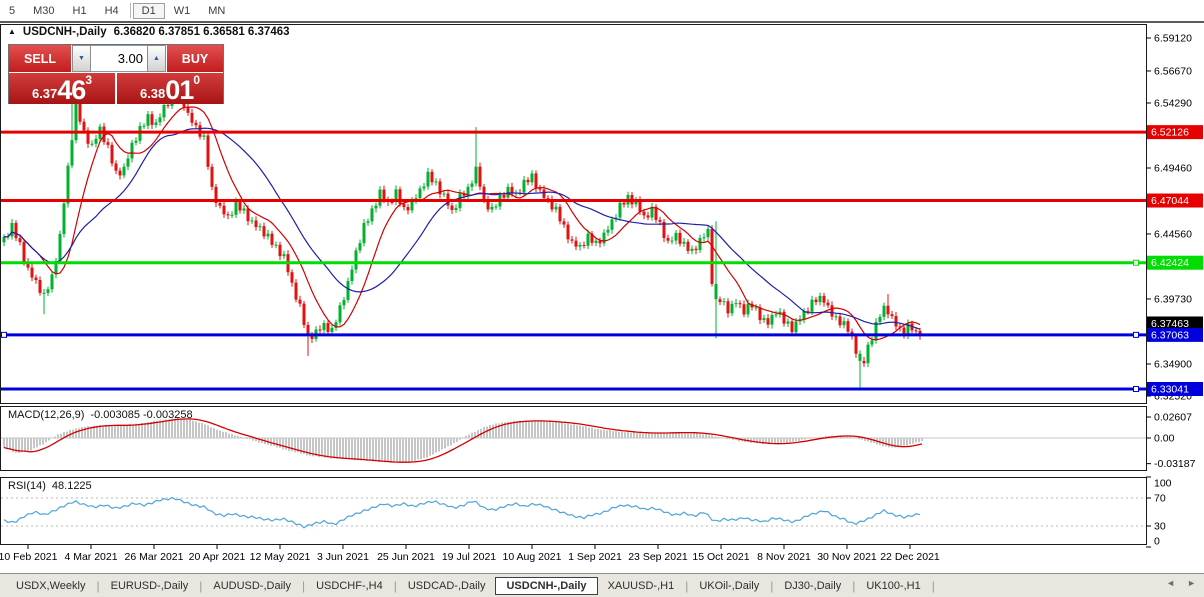  Describe the element at coordinates (130, 10) in the screenshot. I see `toolbar-separator` at that location.